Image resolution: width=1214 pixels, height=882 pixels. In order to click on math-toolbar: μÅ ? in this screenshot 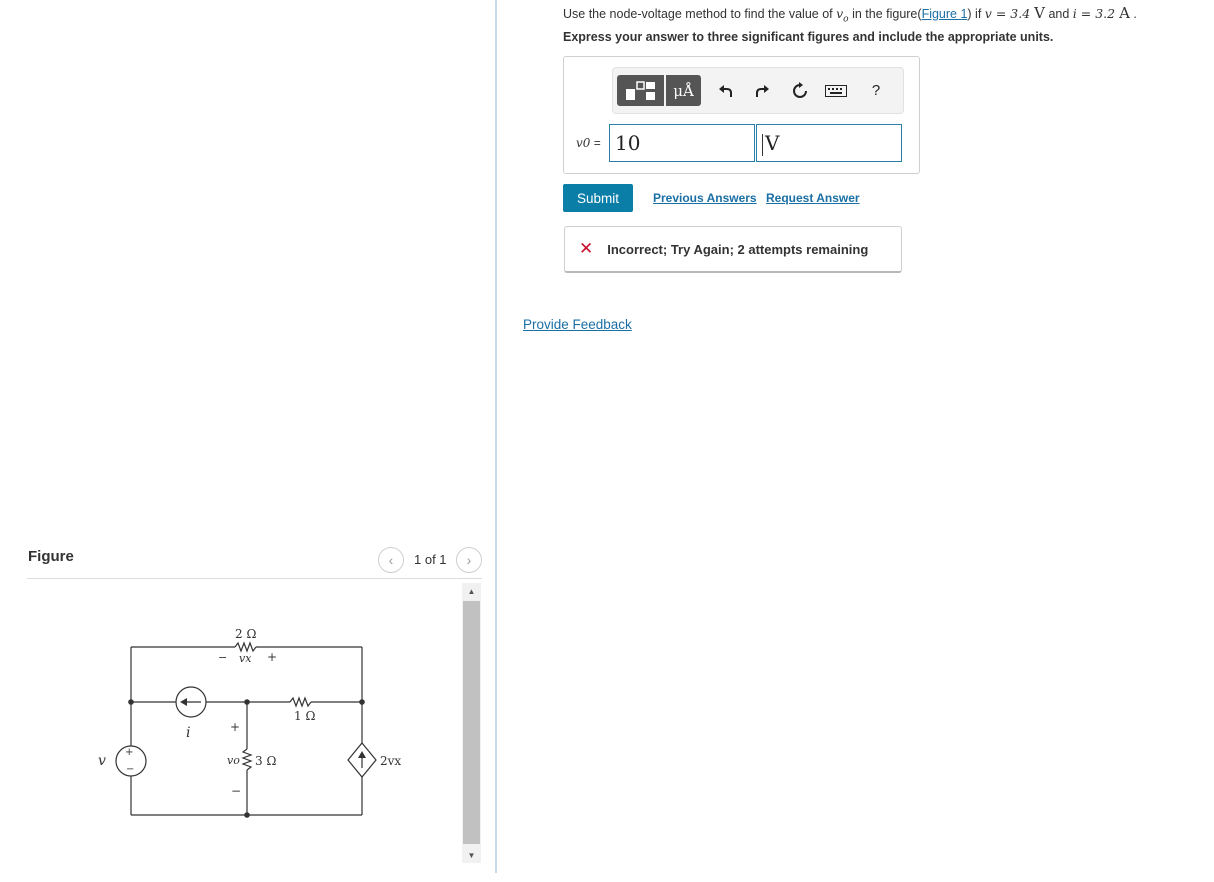, I will do `click(758, 90)`.